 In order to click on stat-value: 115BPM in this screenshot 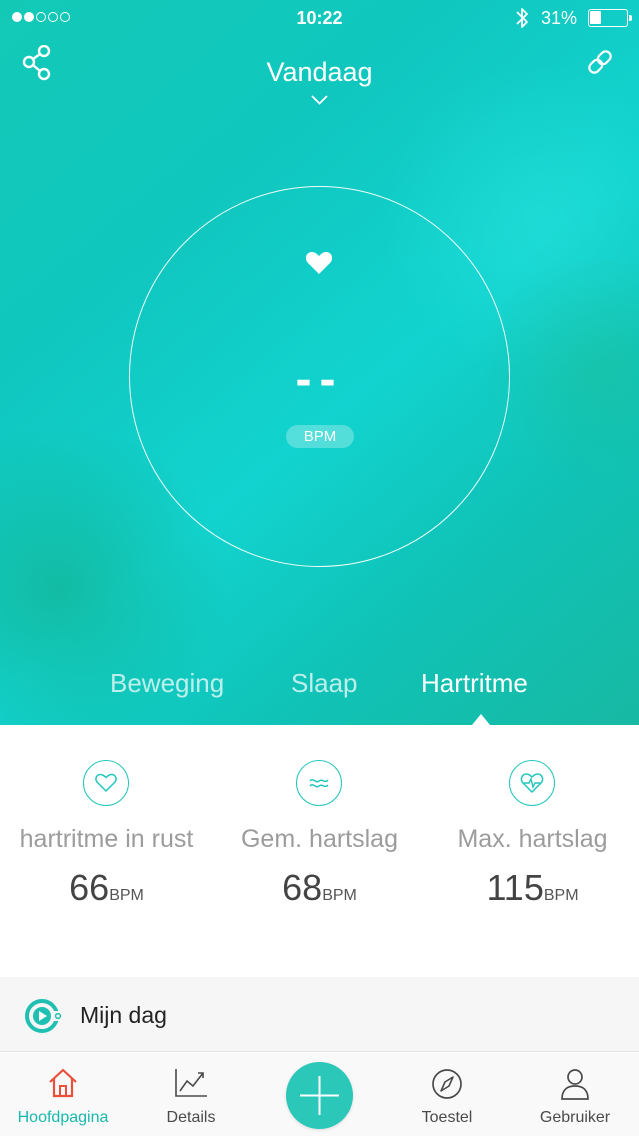, I will do `click(532, 888)`.